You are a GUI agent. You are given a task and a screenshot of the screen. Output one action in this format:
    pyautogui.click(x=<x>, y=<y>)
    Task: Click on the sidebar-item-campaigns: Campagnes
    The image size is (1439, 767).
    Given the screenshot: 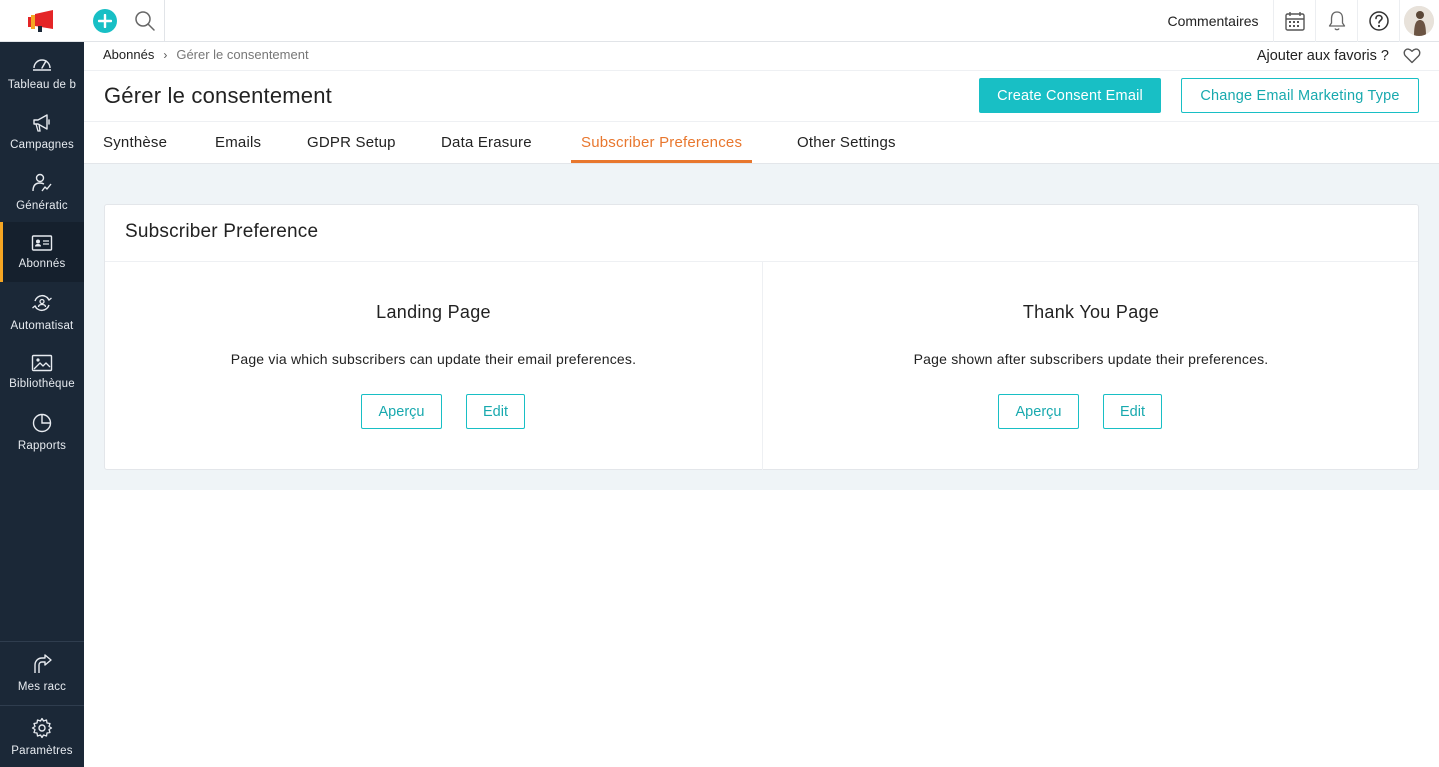 What is the action you would take?
    pyautogui.click(x=42, y=132)
    